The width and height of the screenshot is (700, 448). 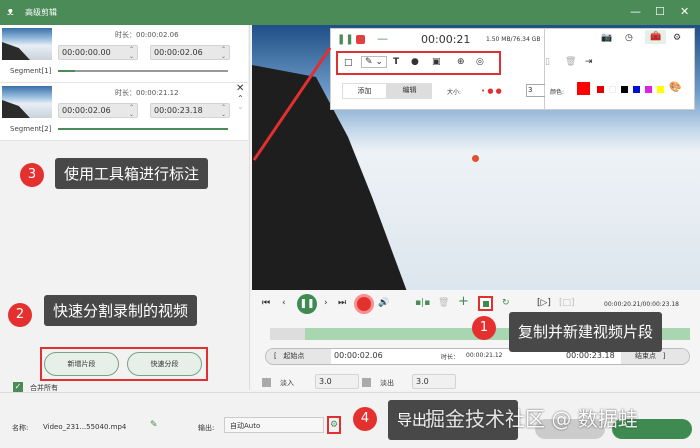 I want to click on watermark: 掘金技术社区 @ 数据蛙, so click(x=531, y=419).